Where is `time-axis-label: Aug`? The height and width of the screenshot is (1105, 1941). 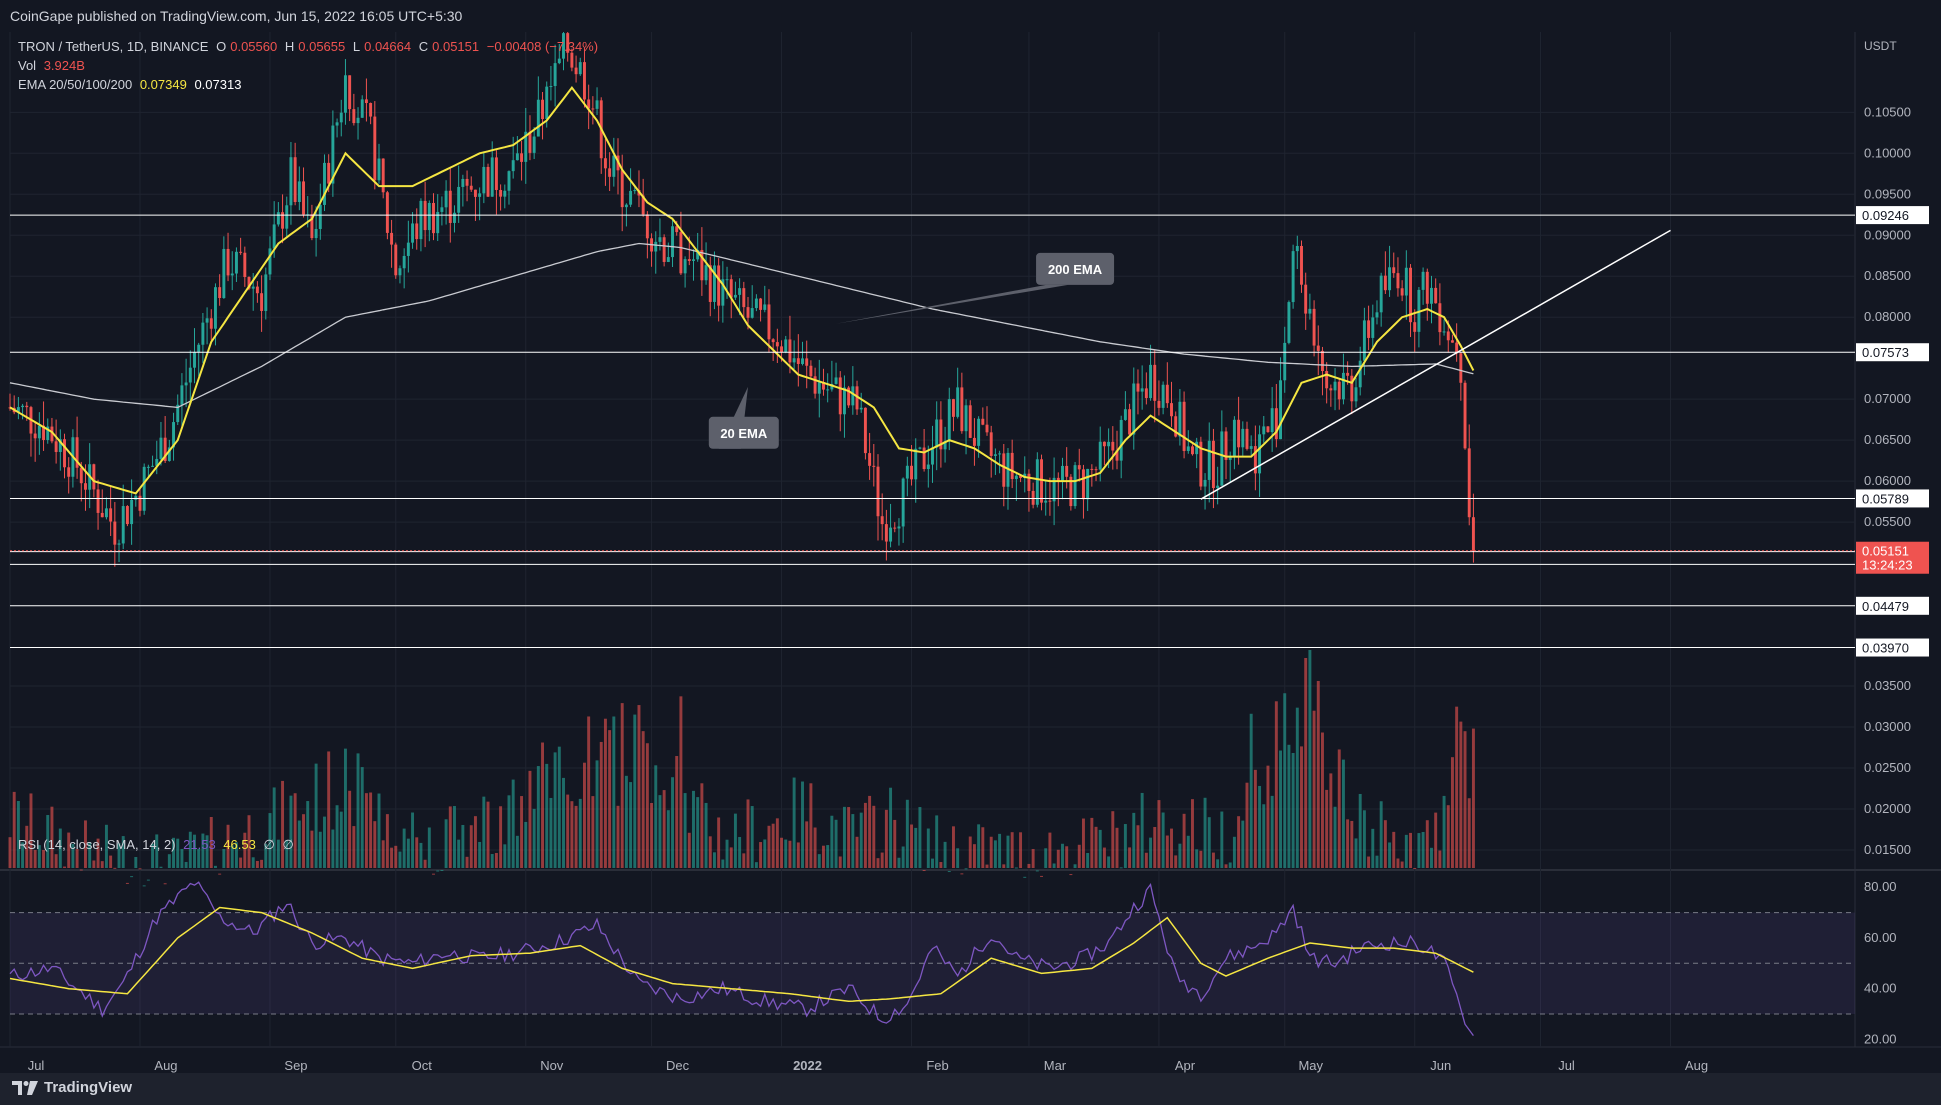 time-axis-label: Aug is located at coordinates (1696, 1065).